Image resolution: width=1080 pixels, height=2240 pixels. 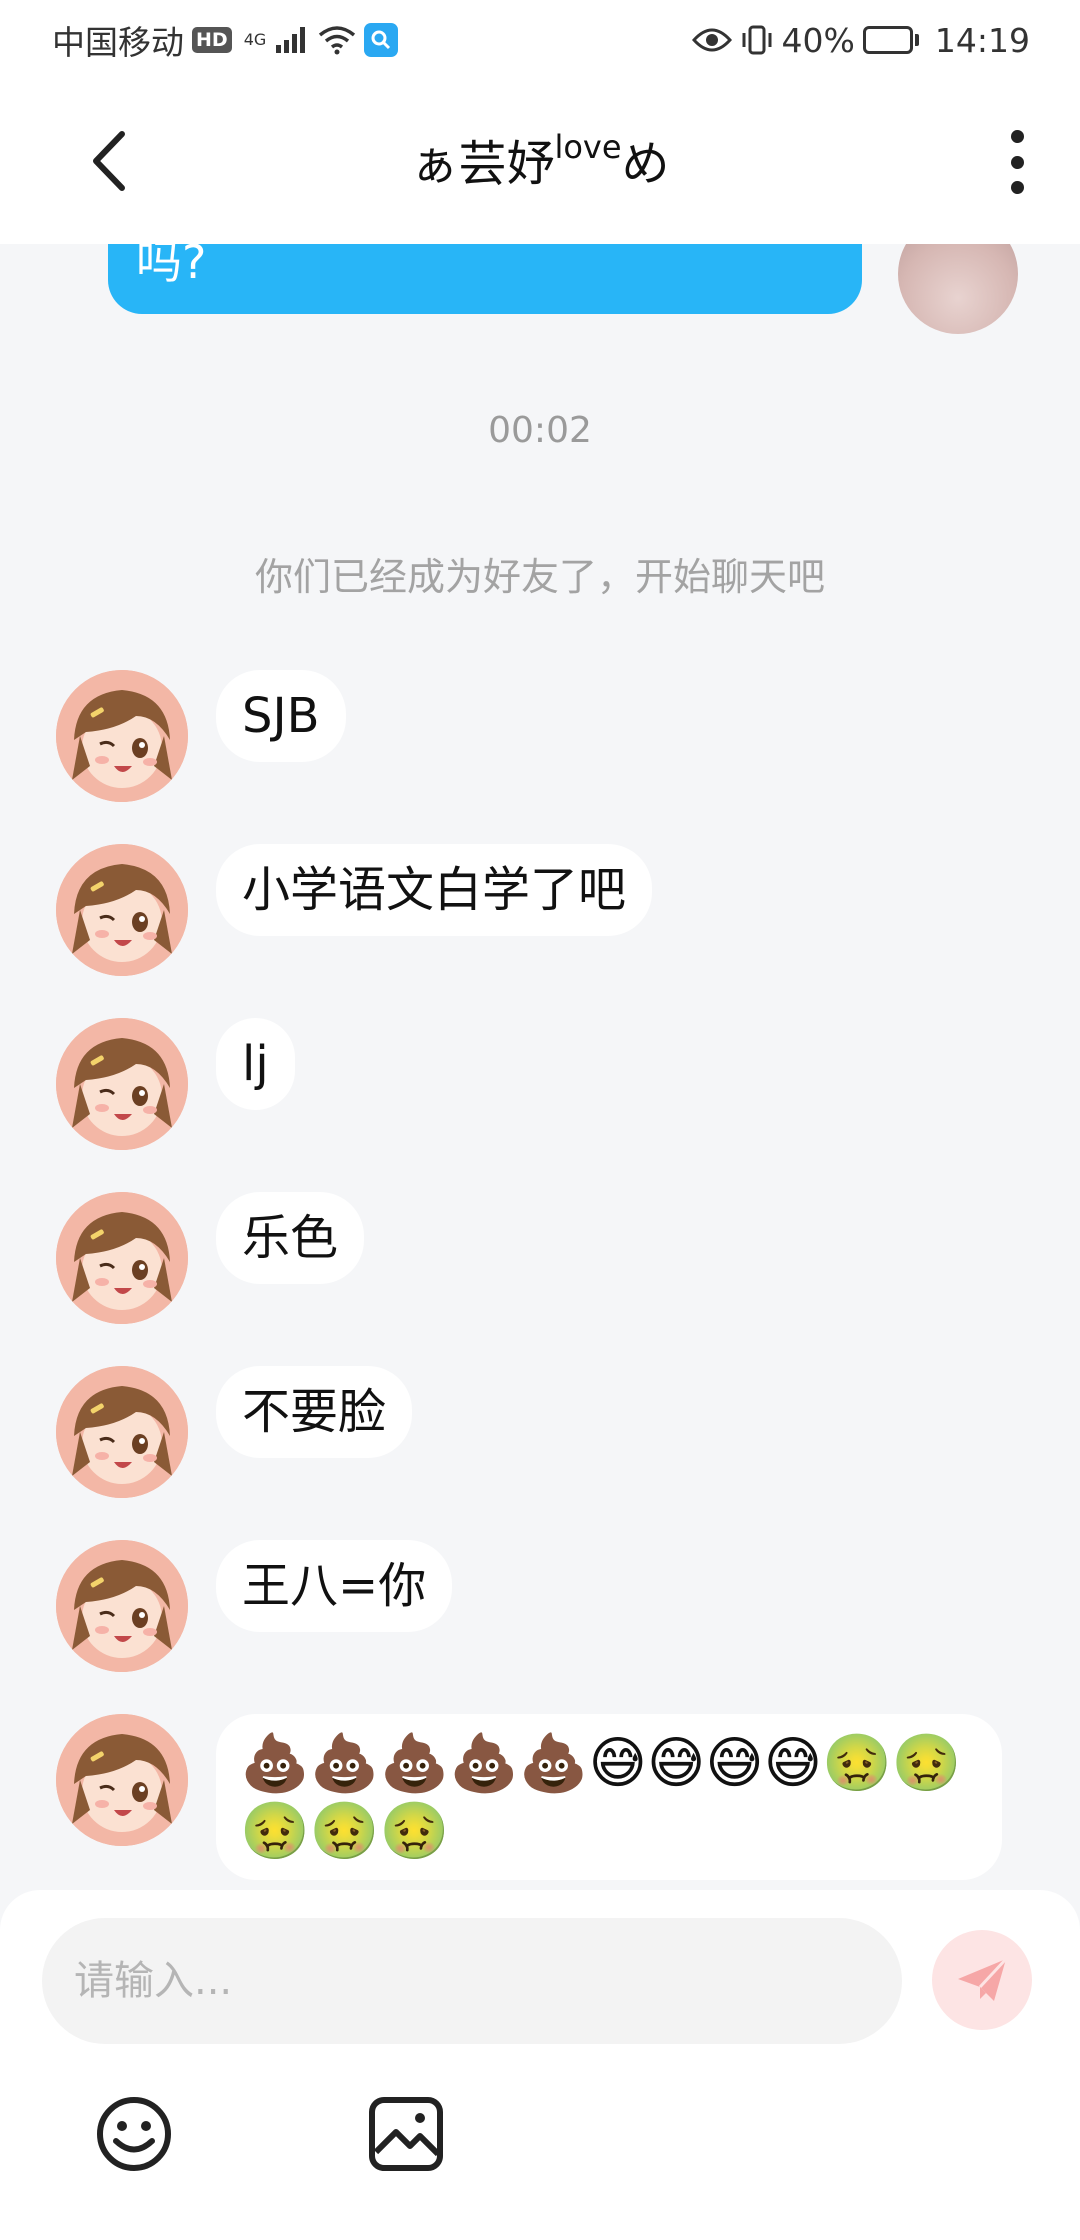 I want to click on chat-title-prefix: ぁ芸妤, so click(x=482, y=164).